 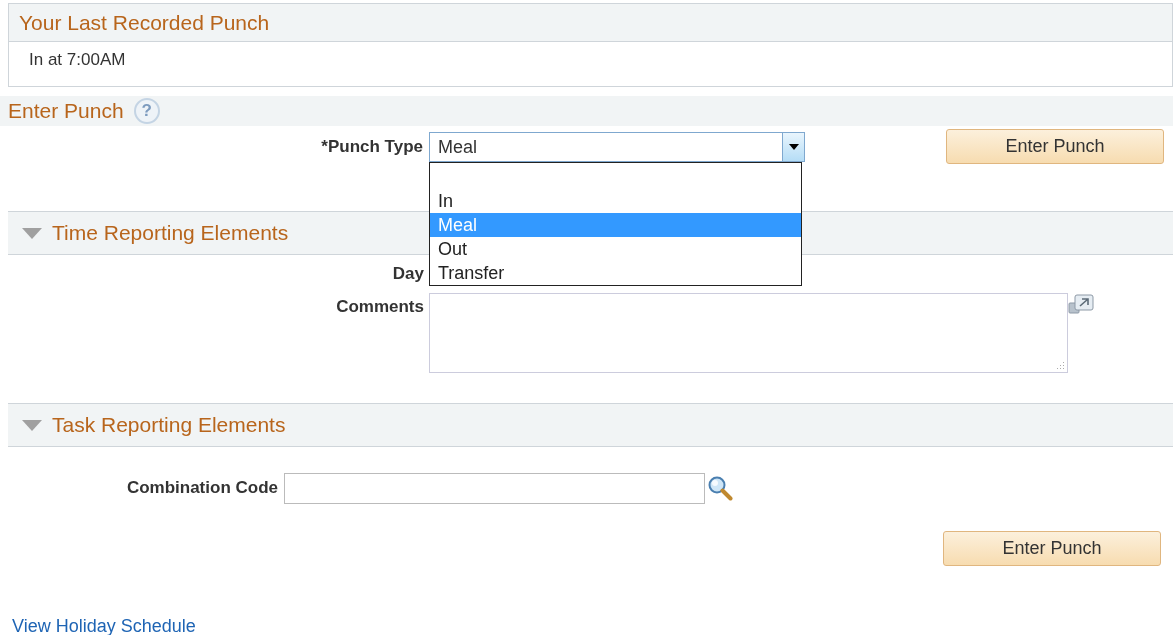 I want to click on panel-title: Your Last Recorded Punch, so click(x=144, y=22).